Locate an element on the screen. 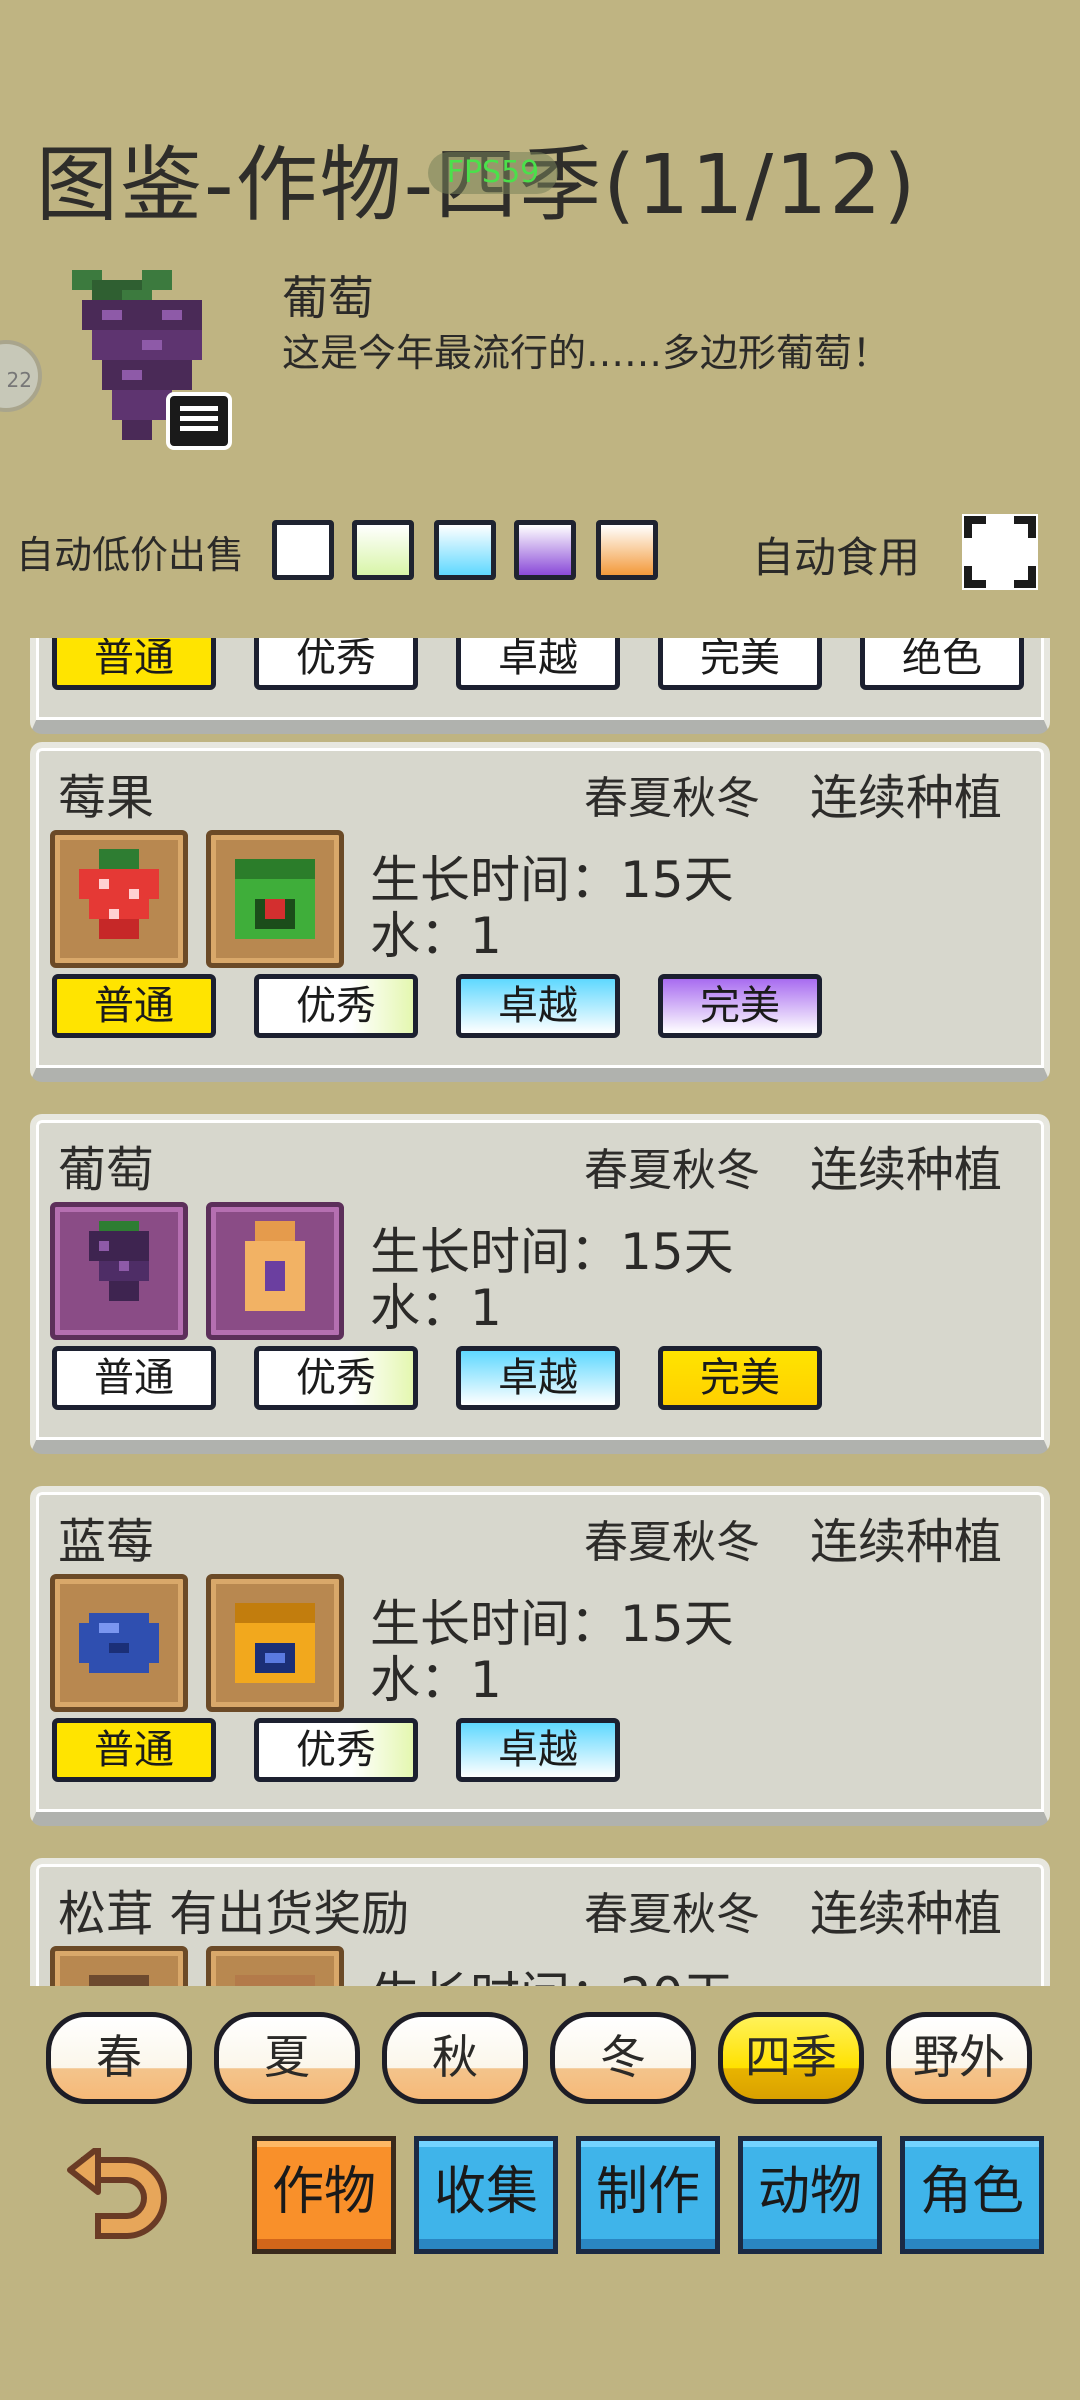 The image size is (1080, 2400). crop-card-partial: 普通 优秀 卓越 完美 绝色 is located at coordinates (540, 686).